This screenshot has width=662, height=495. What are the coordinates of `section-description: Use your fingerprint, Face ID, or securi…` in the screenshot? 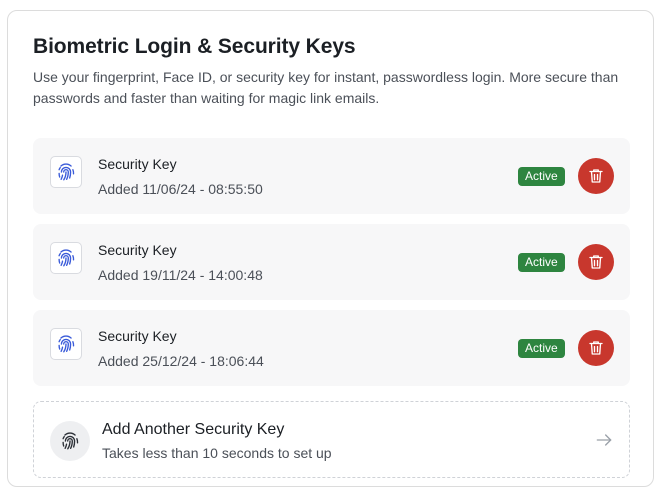 It's located at (326, 87).